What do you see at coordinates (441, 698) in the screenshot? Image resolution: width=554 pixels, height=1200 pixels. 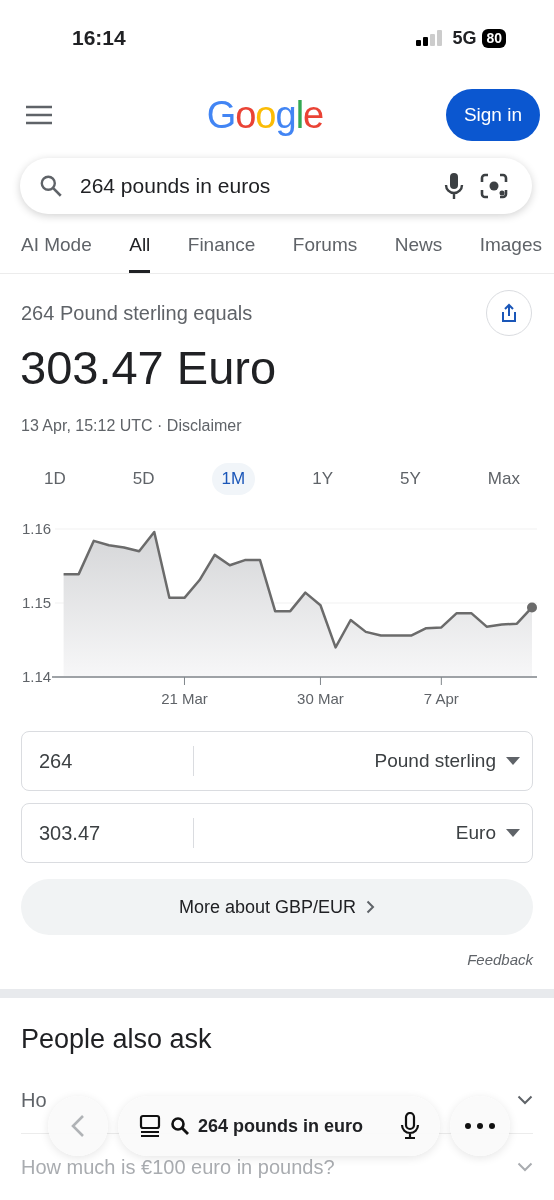 I see `axis-label: 7 Apr` at bounding box center [441, 698].